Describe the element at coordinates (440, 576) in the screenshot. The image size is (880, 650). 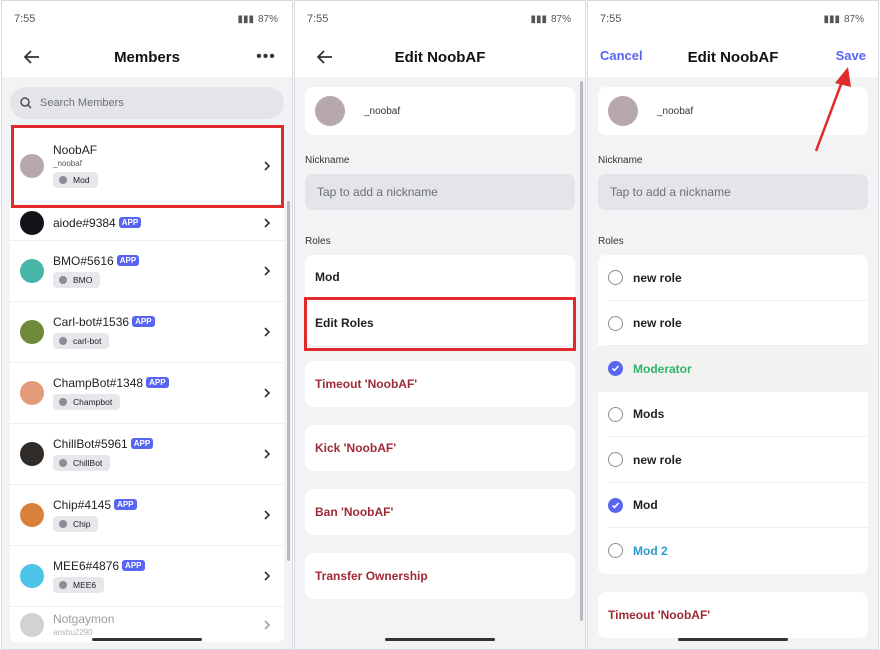
I see `member-action-button: Transfer Ownership` at that location.